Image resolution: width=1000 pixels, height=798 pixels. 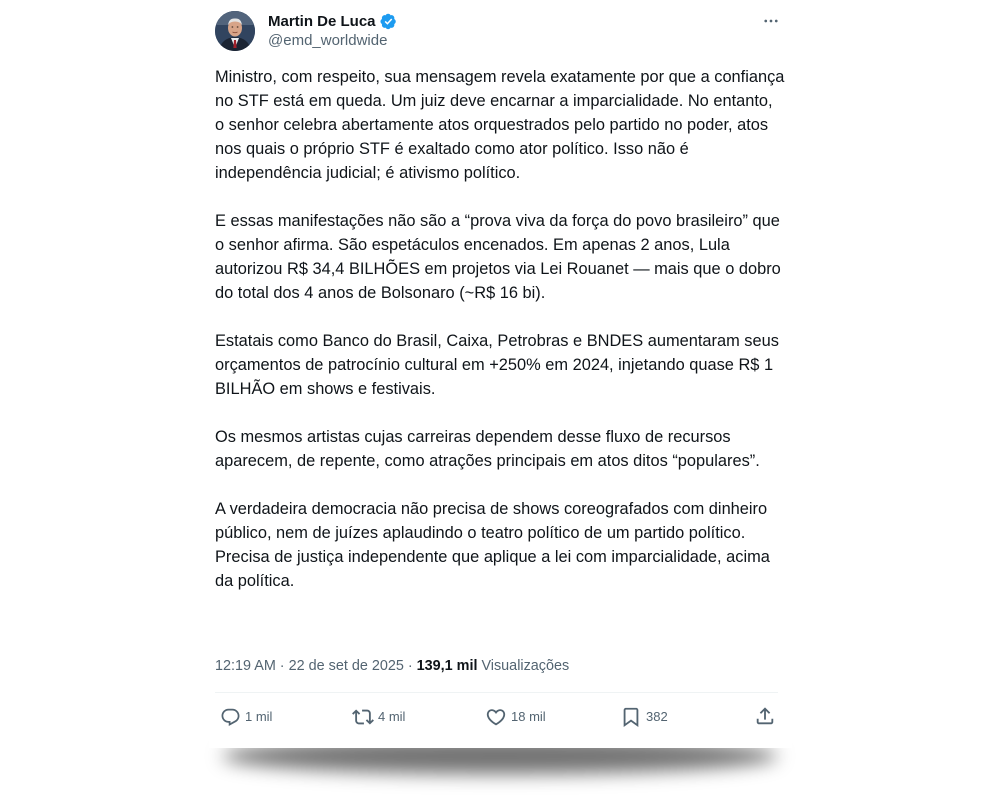 I want to click on like-button: 18 mil, so click(x=515, y=717).